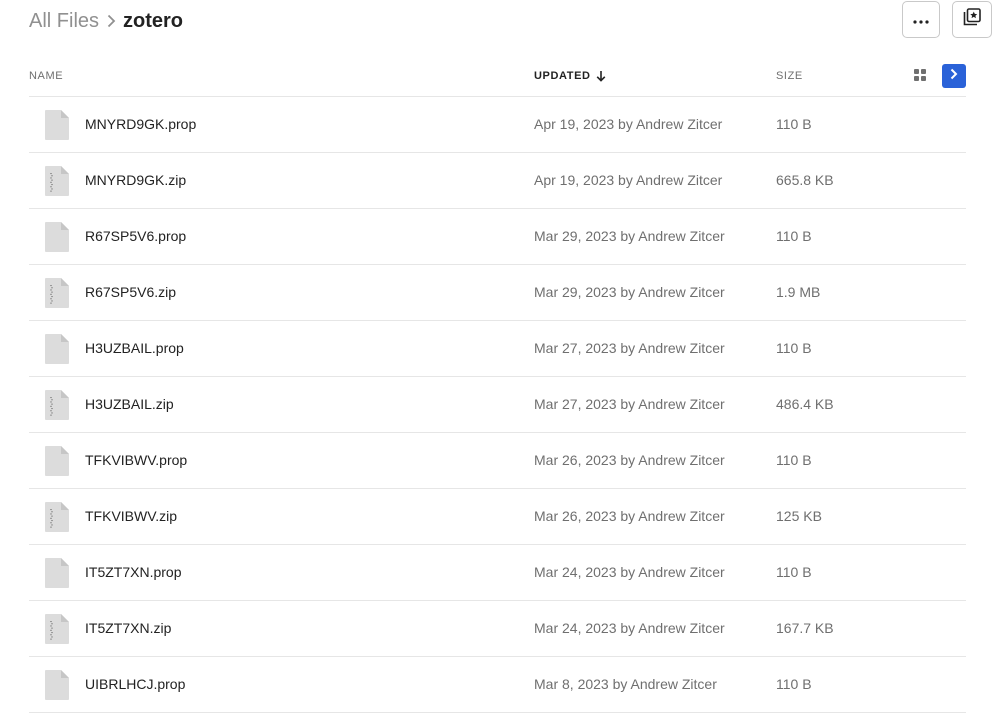 The height and width of the screenshot is (713, 996). What do you see at coordinates (135, 180) in the screenshot?
I see `file-name-link: MNYRD9GK.zip` at bounding box center [135, 180].